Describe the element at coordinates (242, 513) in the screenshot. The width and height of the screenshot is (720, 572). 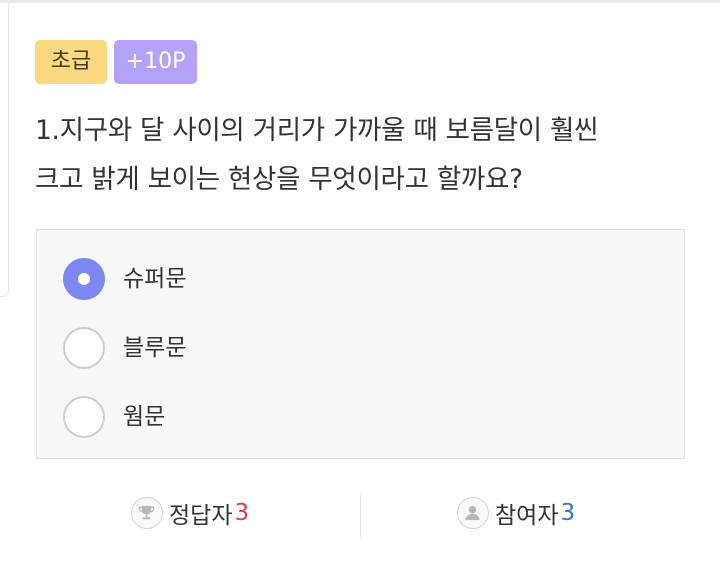
I see `correct-count: 3` at that location.